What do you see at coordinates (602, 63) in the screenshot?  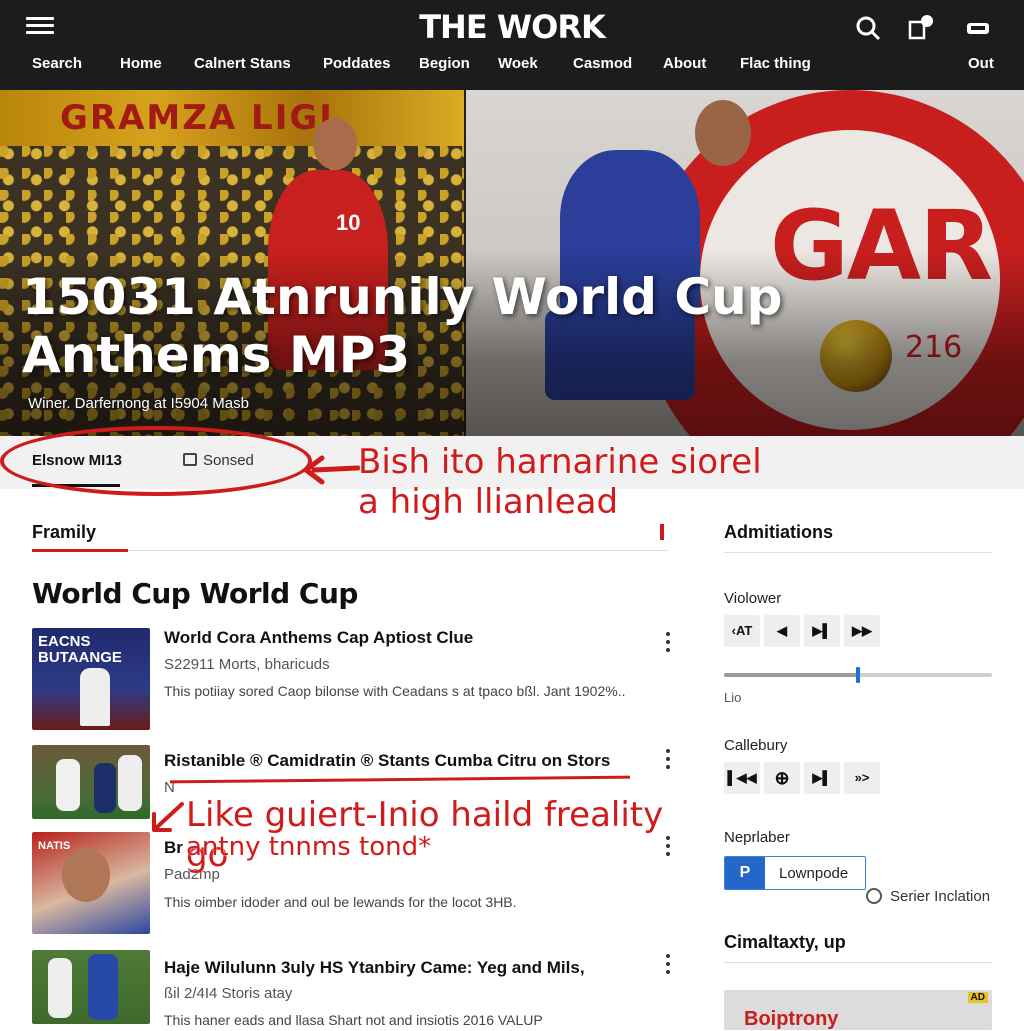 I see `nav-link-casmod: Casmod` at bounding box center [602, 63].